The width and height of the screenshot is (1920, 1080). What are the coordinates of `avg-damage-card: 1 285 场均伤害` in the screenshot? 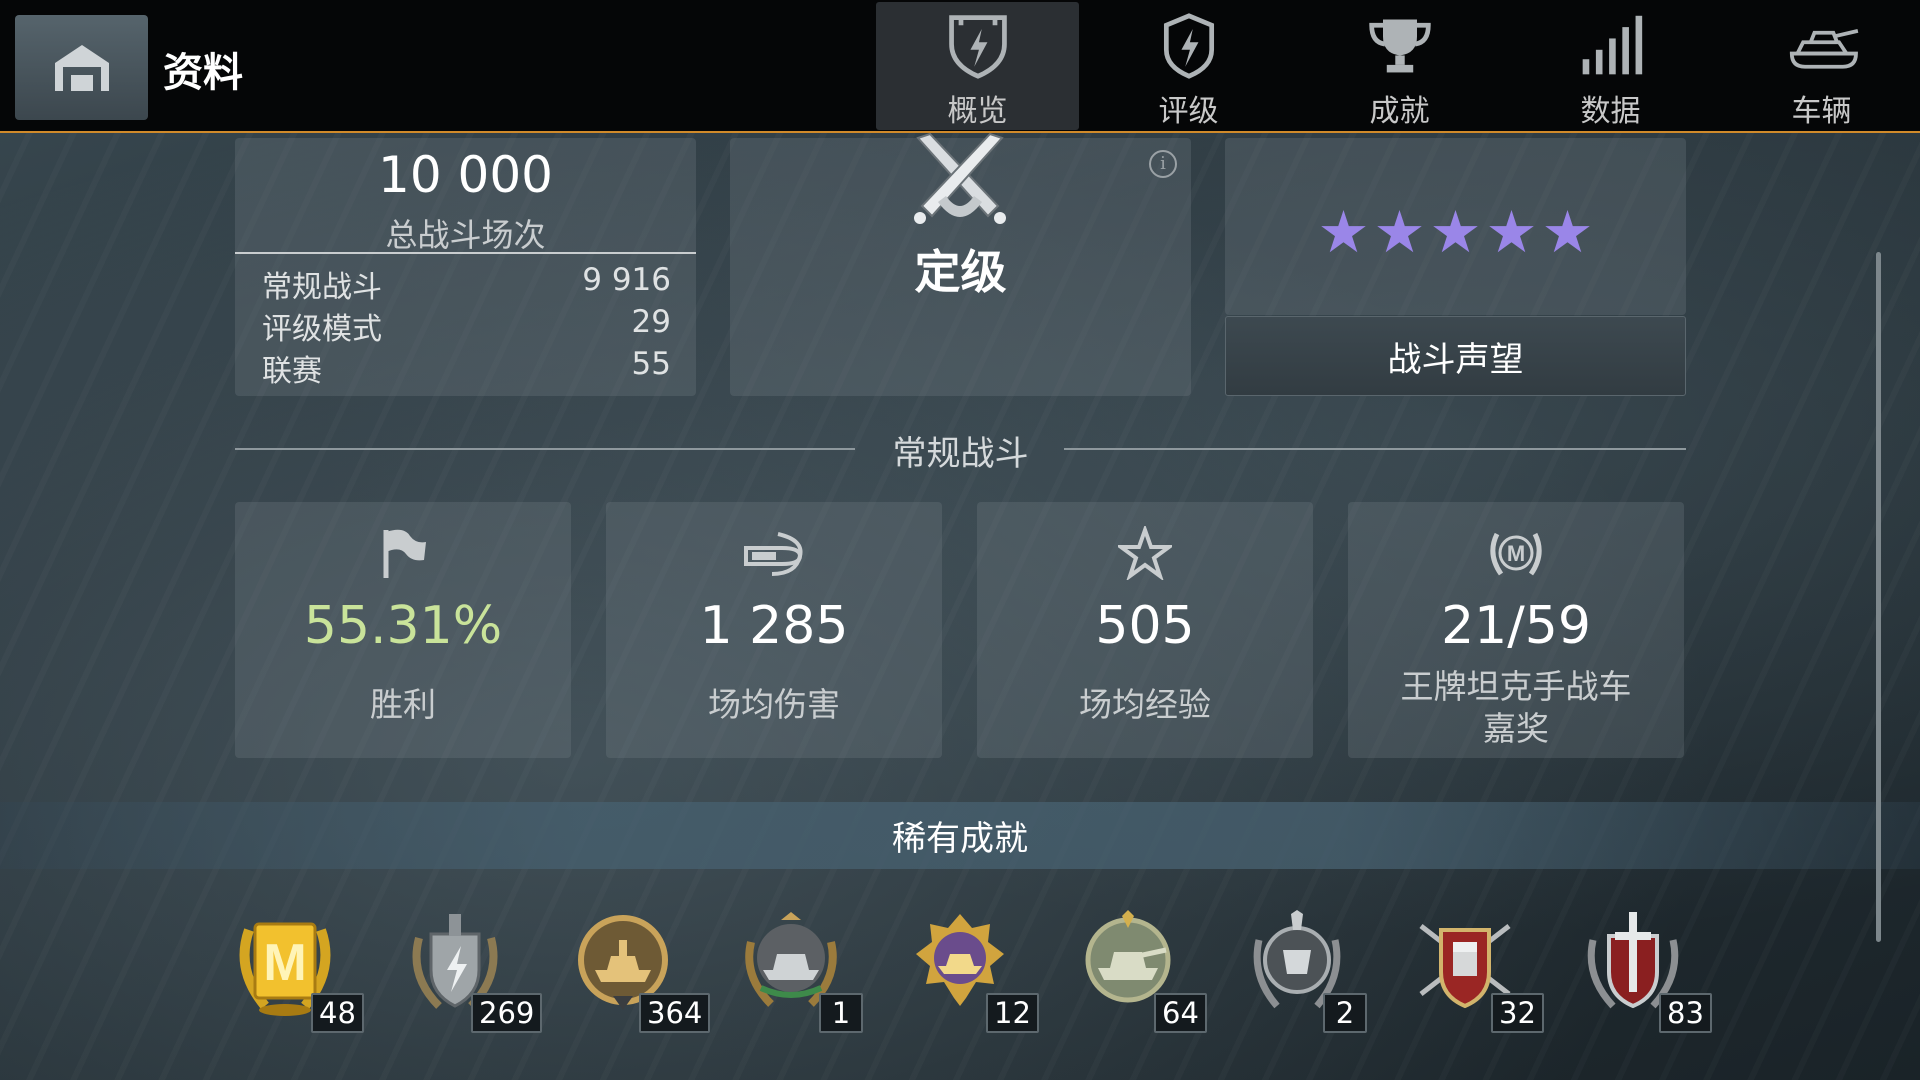 It's located at (774, 630).